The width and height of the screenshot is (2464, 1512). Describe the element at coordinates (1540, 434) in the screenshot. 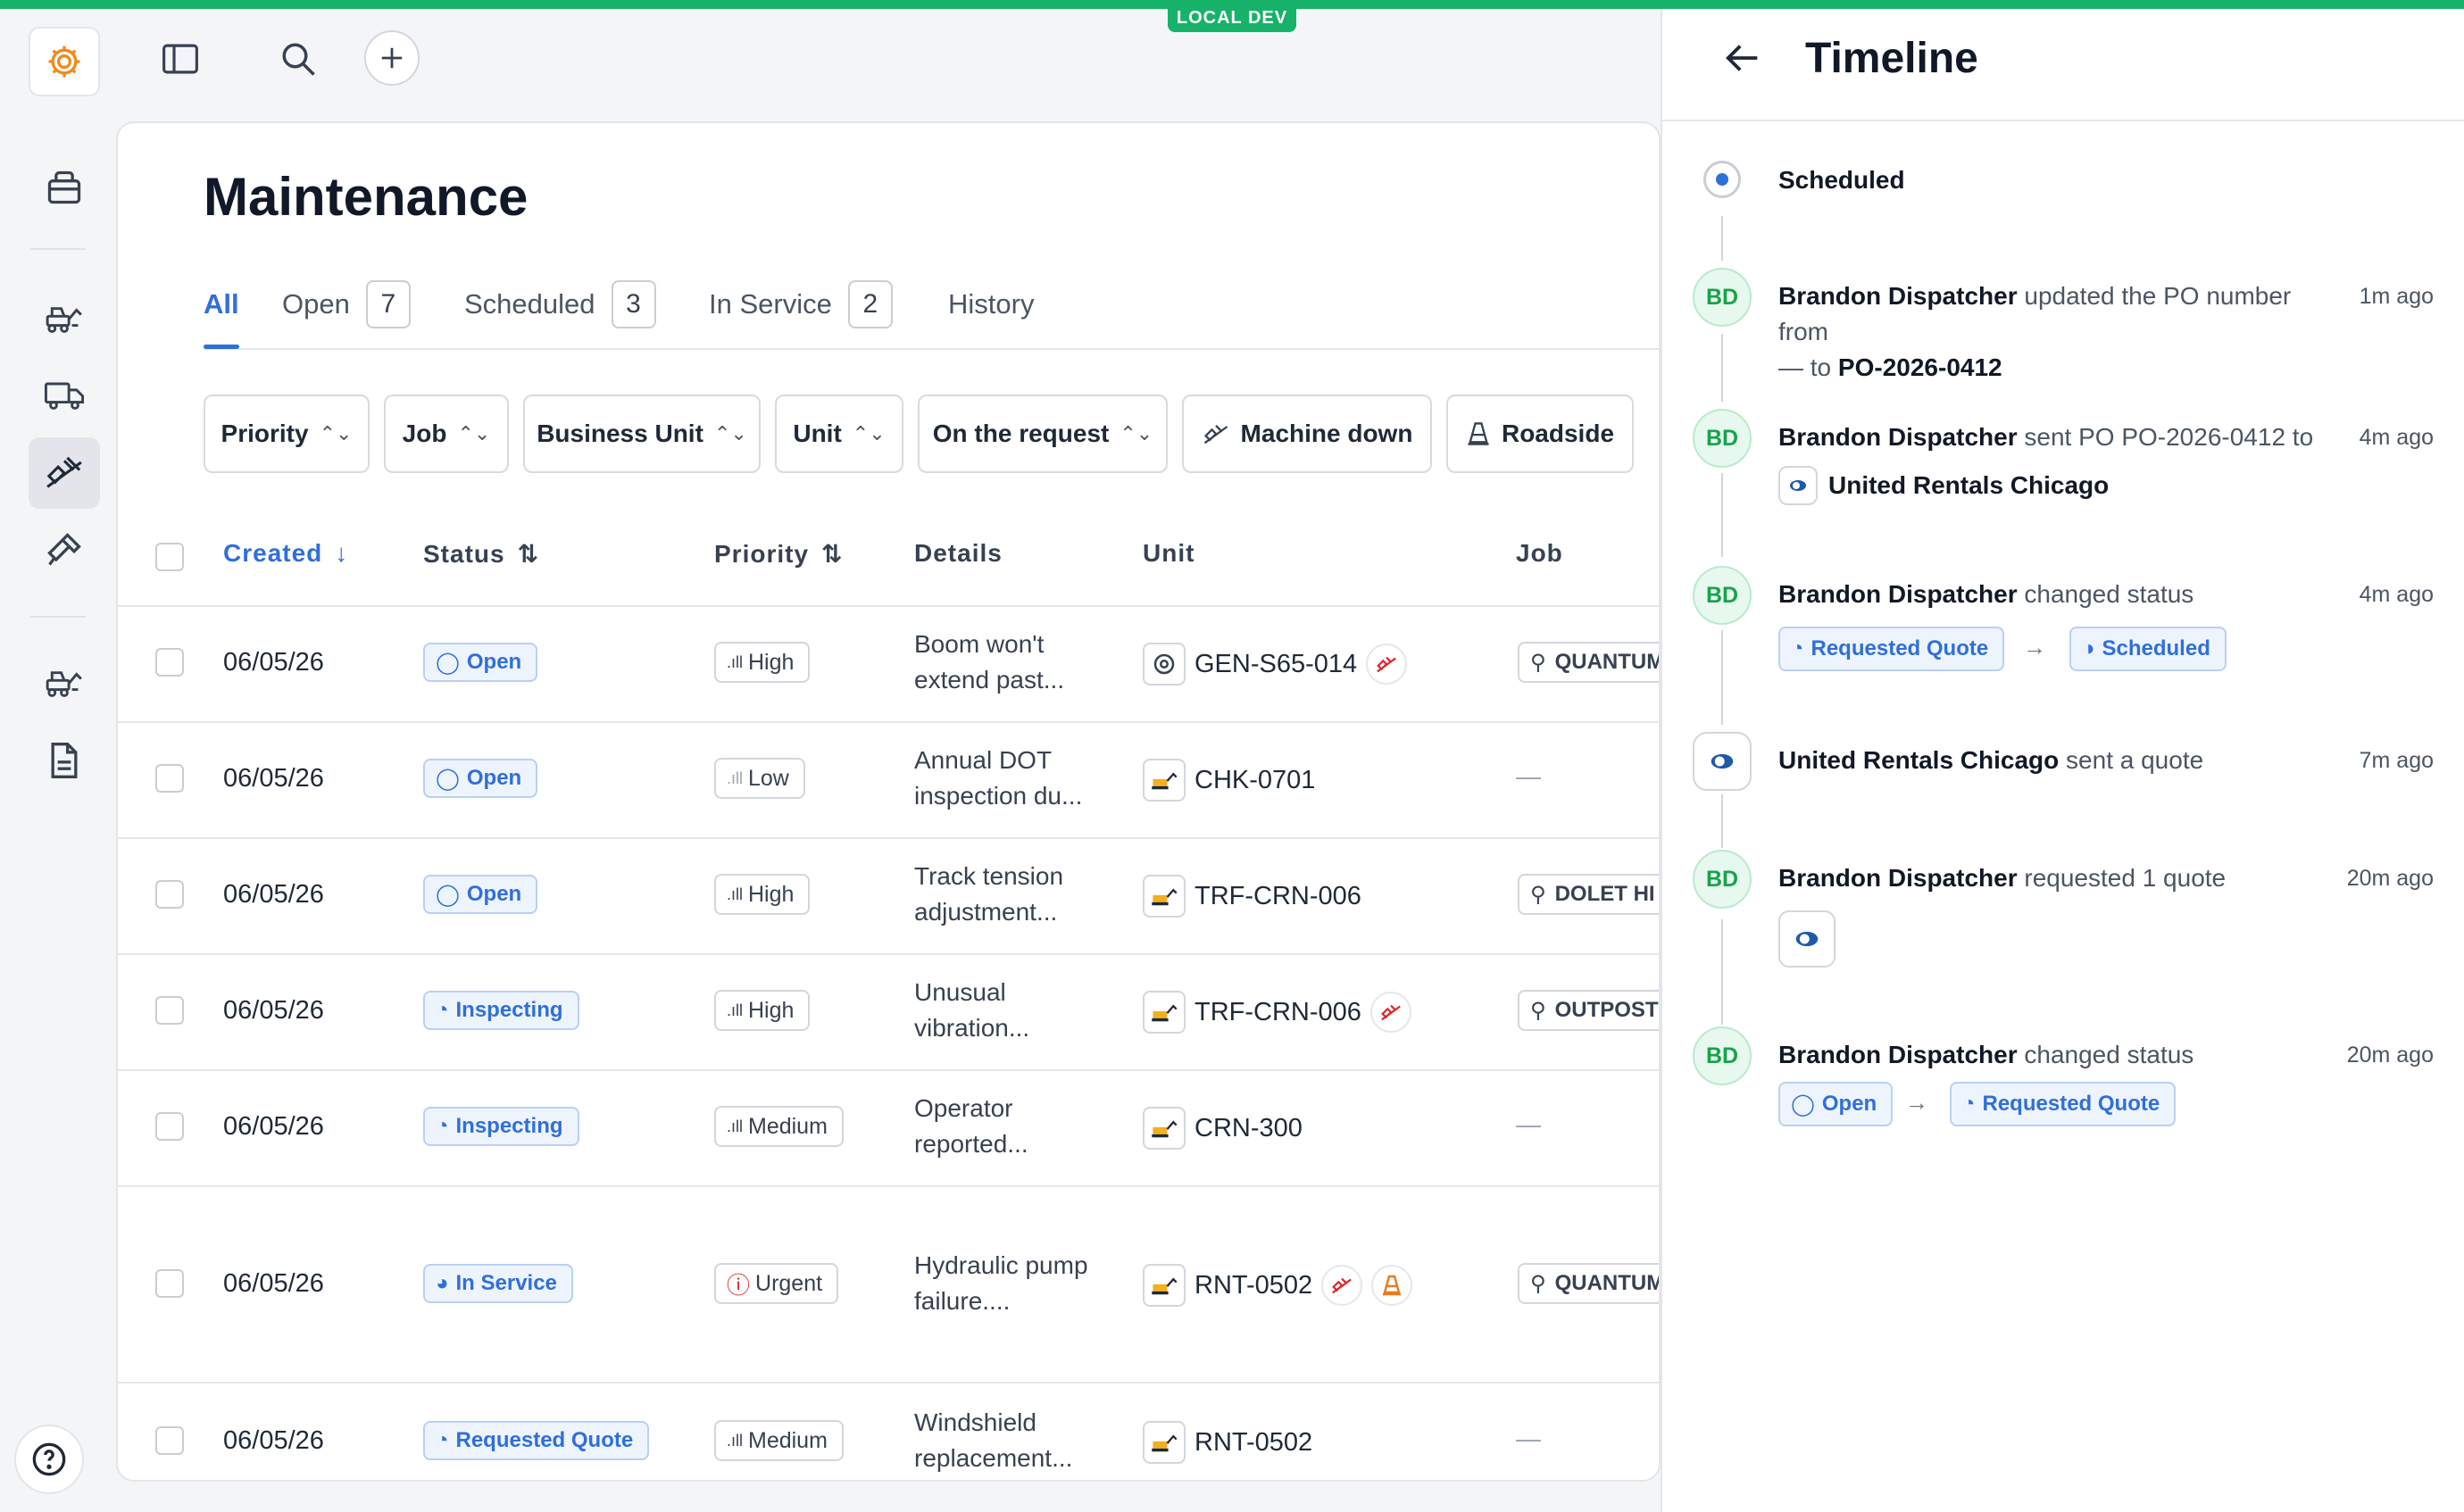

I see `filter-roadside: Roadside` at that location.